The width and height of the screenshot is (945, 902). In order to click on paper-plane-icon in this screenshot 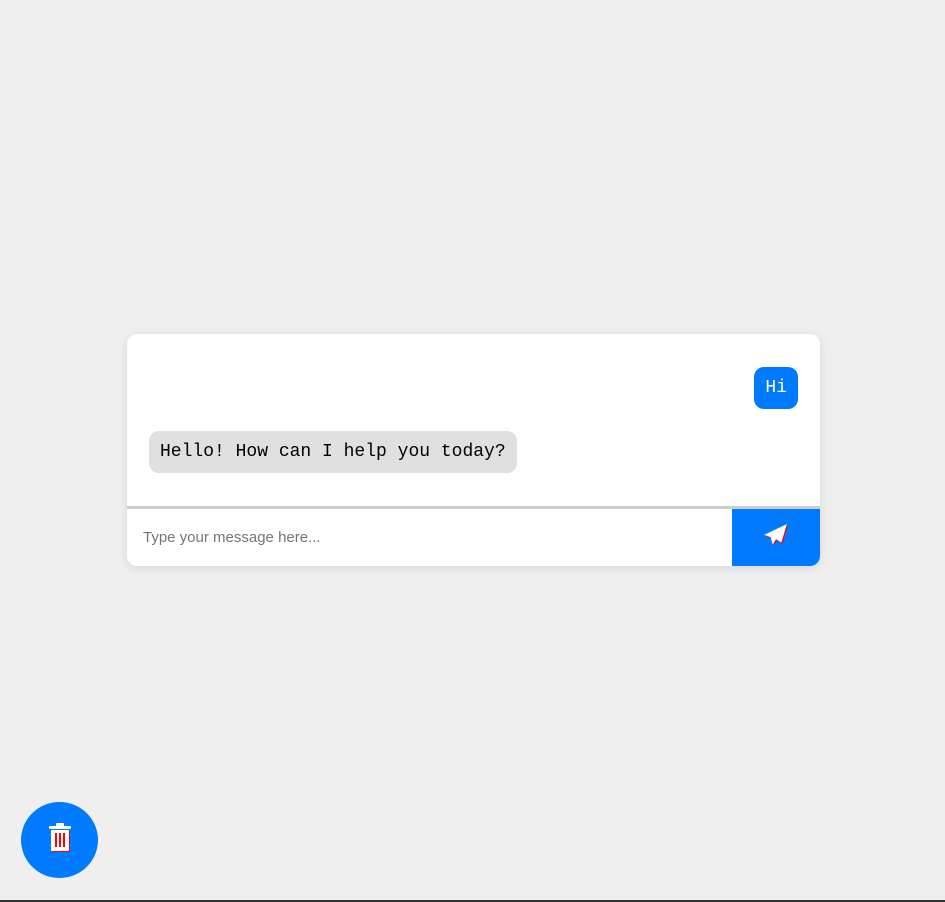, I will do `click(776, 537)`.